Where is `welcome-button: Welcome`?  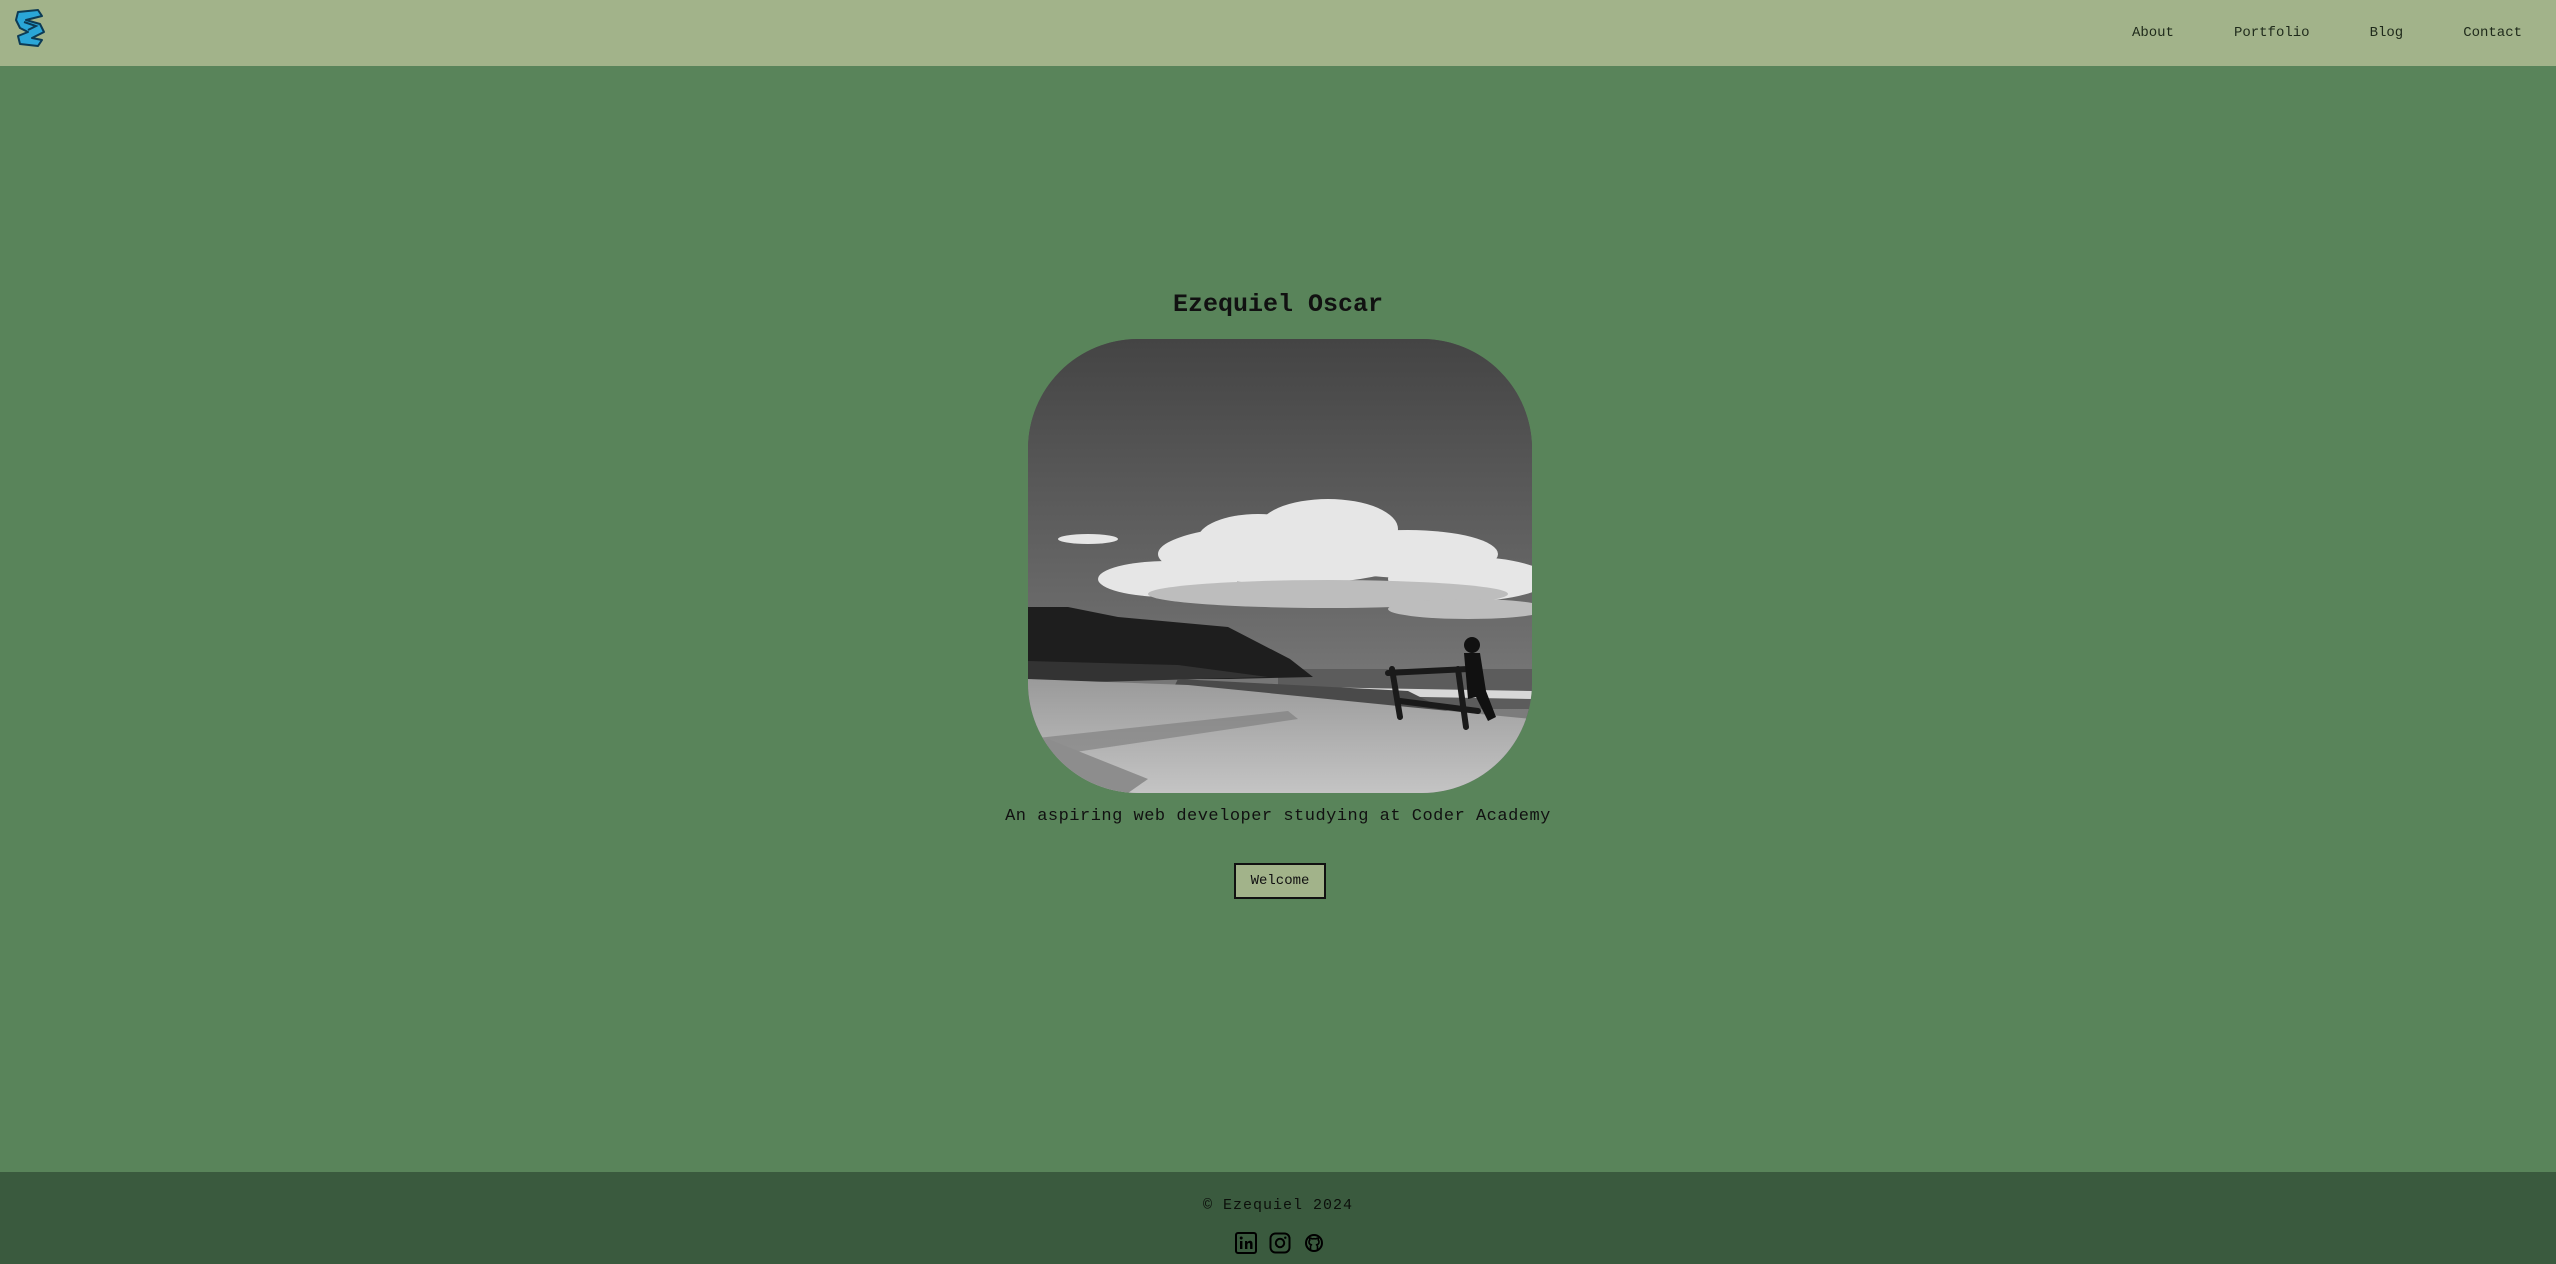
welcome-button: Welcome is located at coordinates (1280, 881).